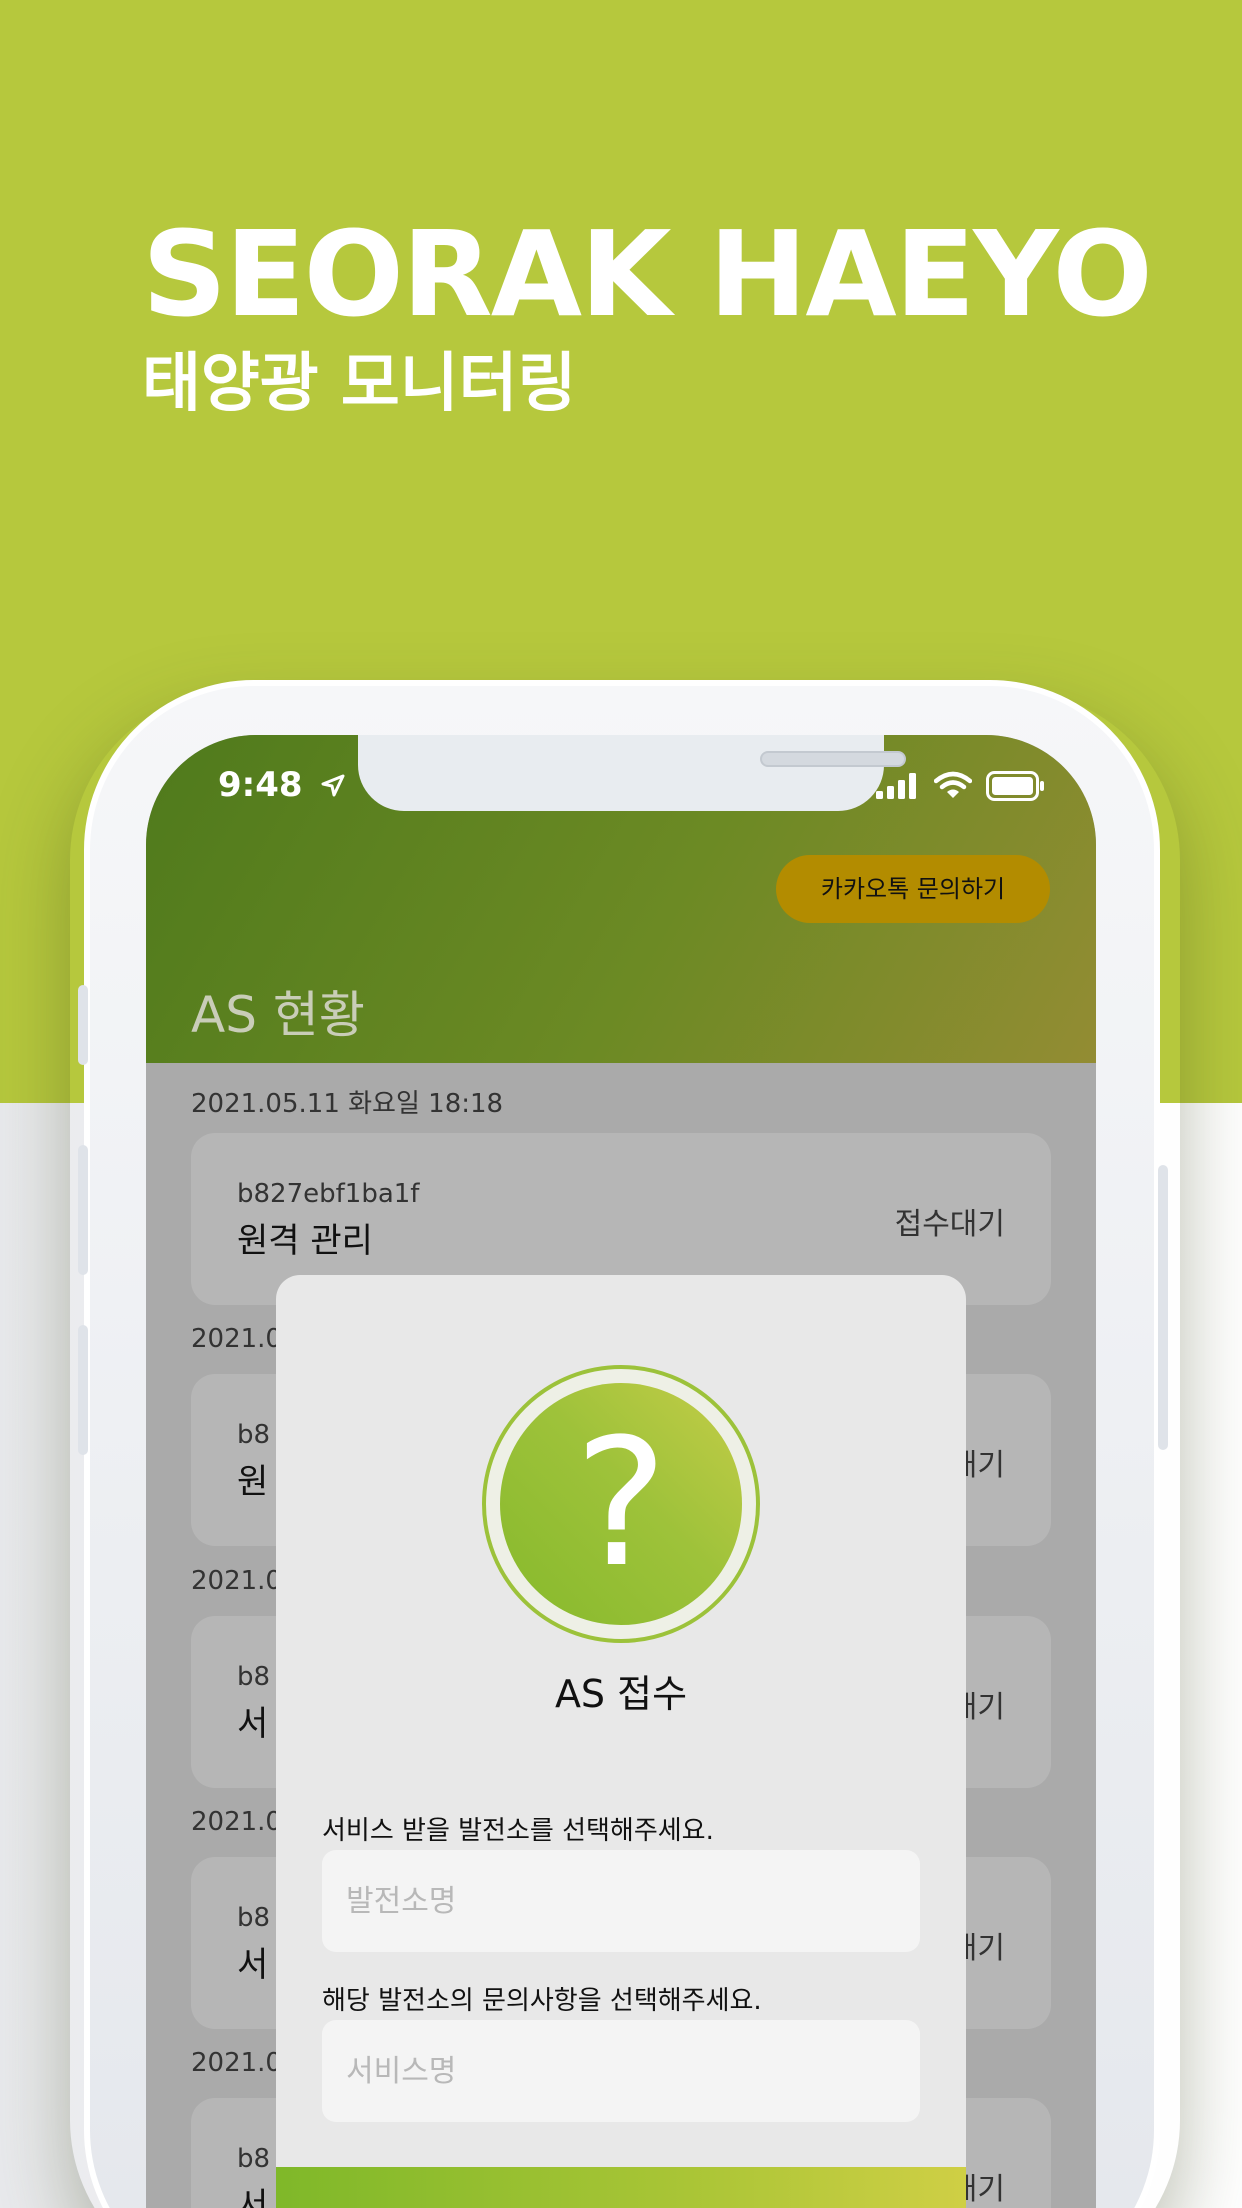 This screenshot has width=1242, height=2208. What do you see at coordinates (647, 274) in the screenshot?
I see `promo-title: SEORAK HAEYO` at bounding box center [647, 274].